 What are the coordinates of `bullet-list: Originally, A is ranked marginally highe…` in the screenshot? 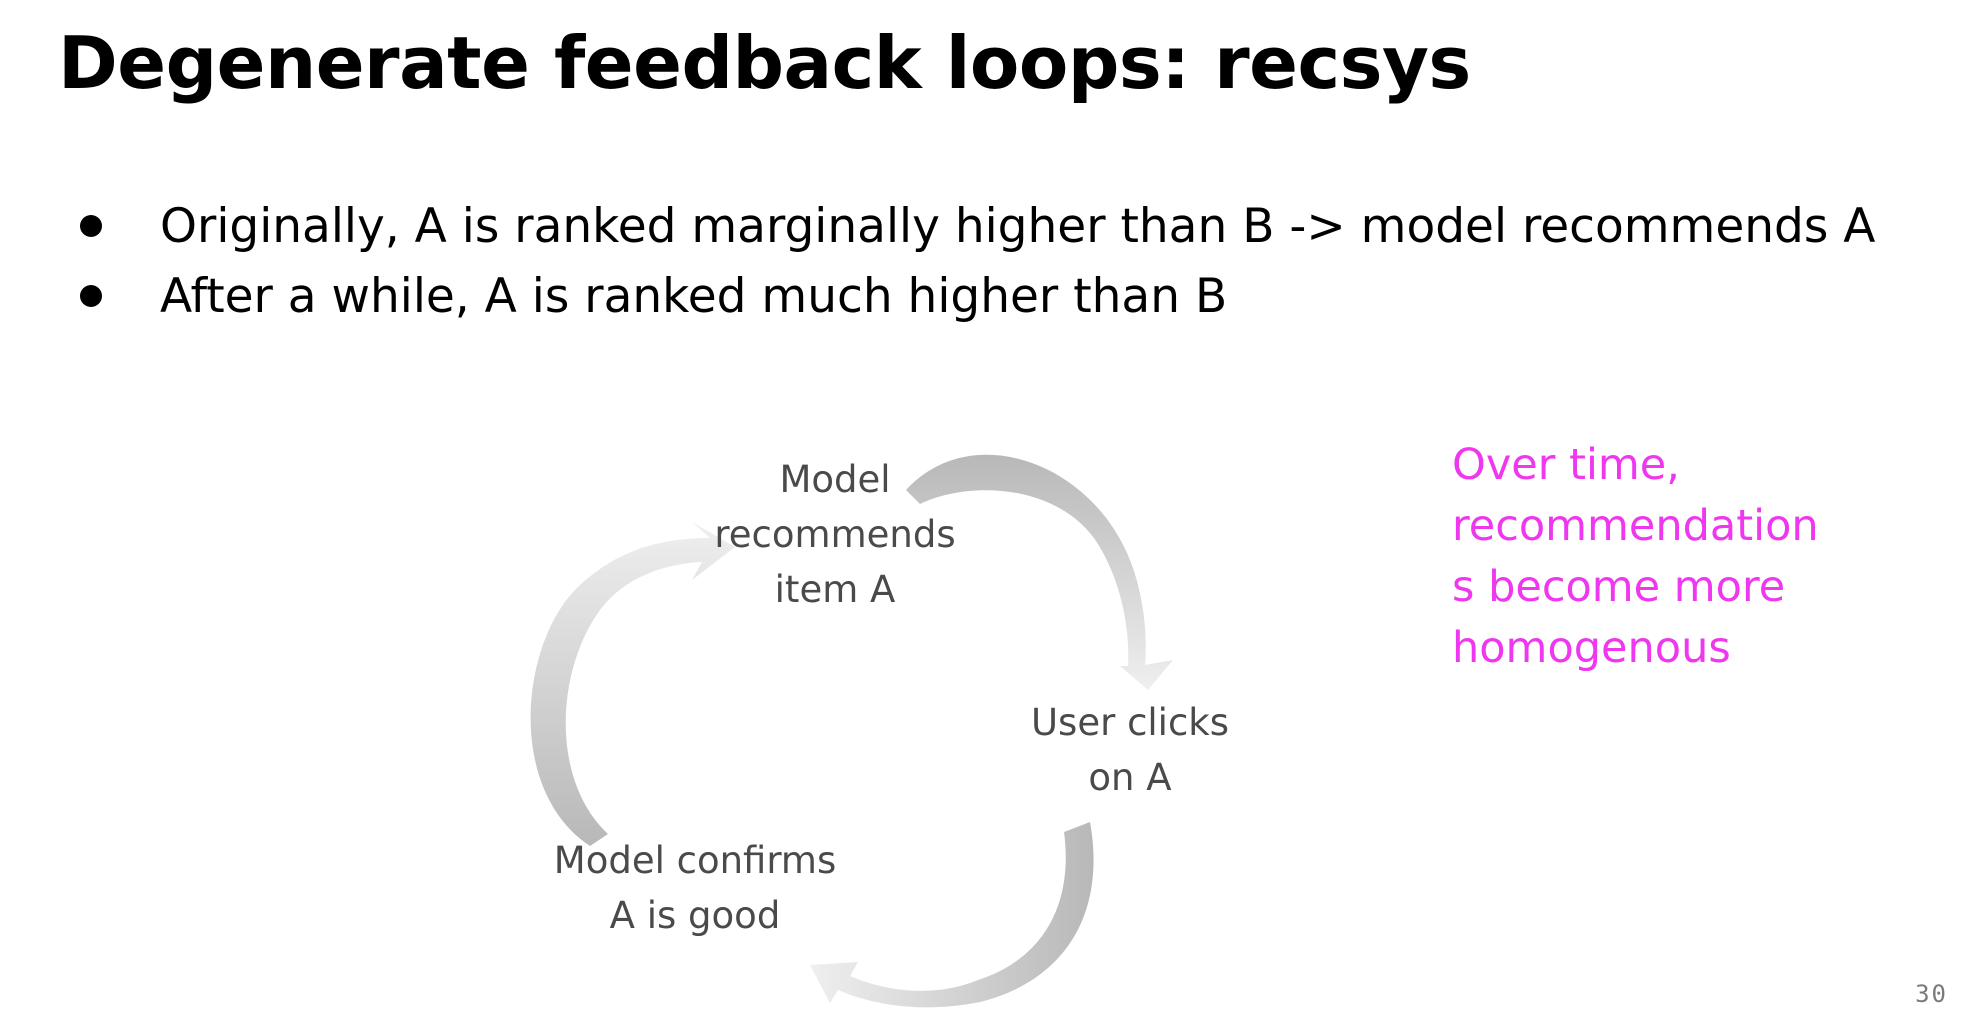 It's located at (973, 262).